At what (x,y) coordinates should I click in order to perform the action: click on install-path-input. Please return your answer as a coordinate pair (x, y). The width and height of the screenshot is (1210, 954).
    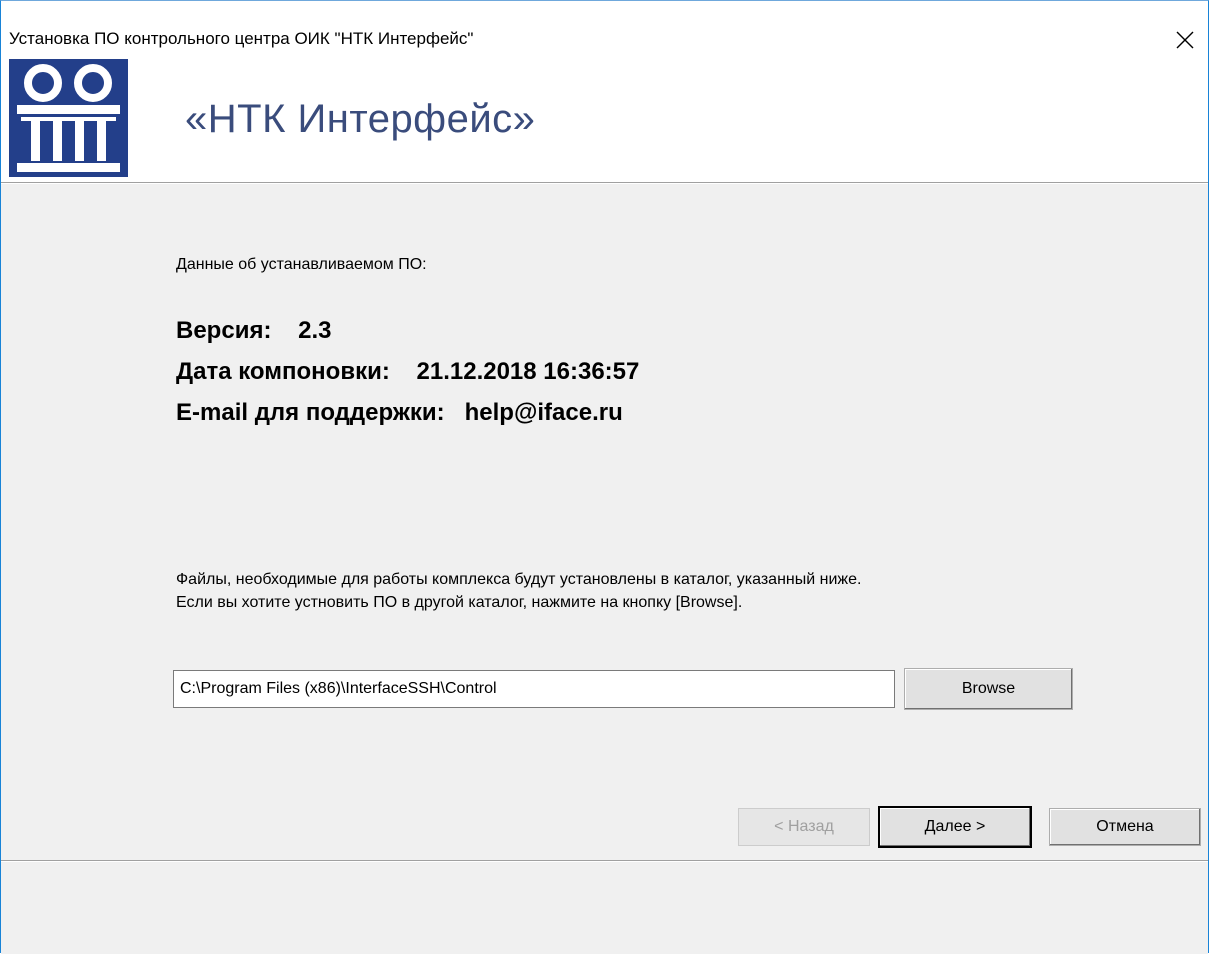
    Looking at the image, I should click on (534, 689).